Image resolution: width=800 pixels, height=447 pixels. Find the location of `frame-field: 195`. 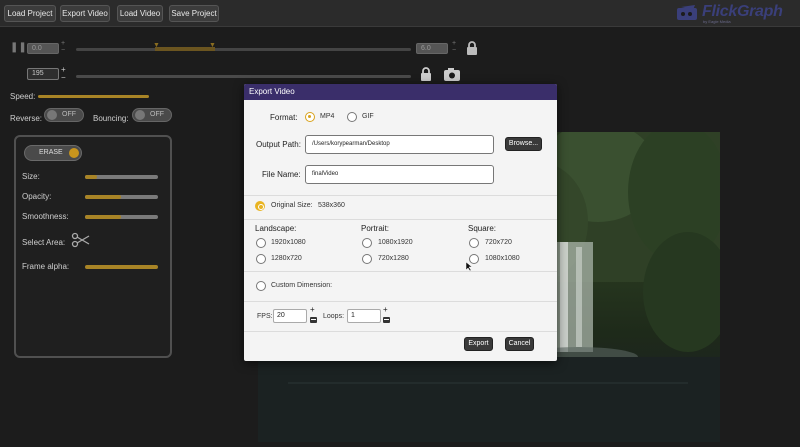

frame-field: 195 is located at coordinates (43, 74).